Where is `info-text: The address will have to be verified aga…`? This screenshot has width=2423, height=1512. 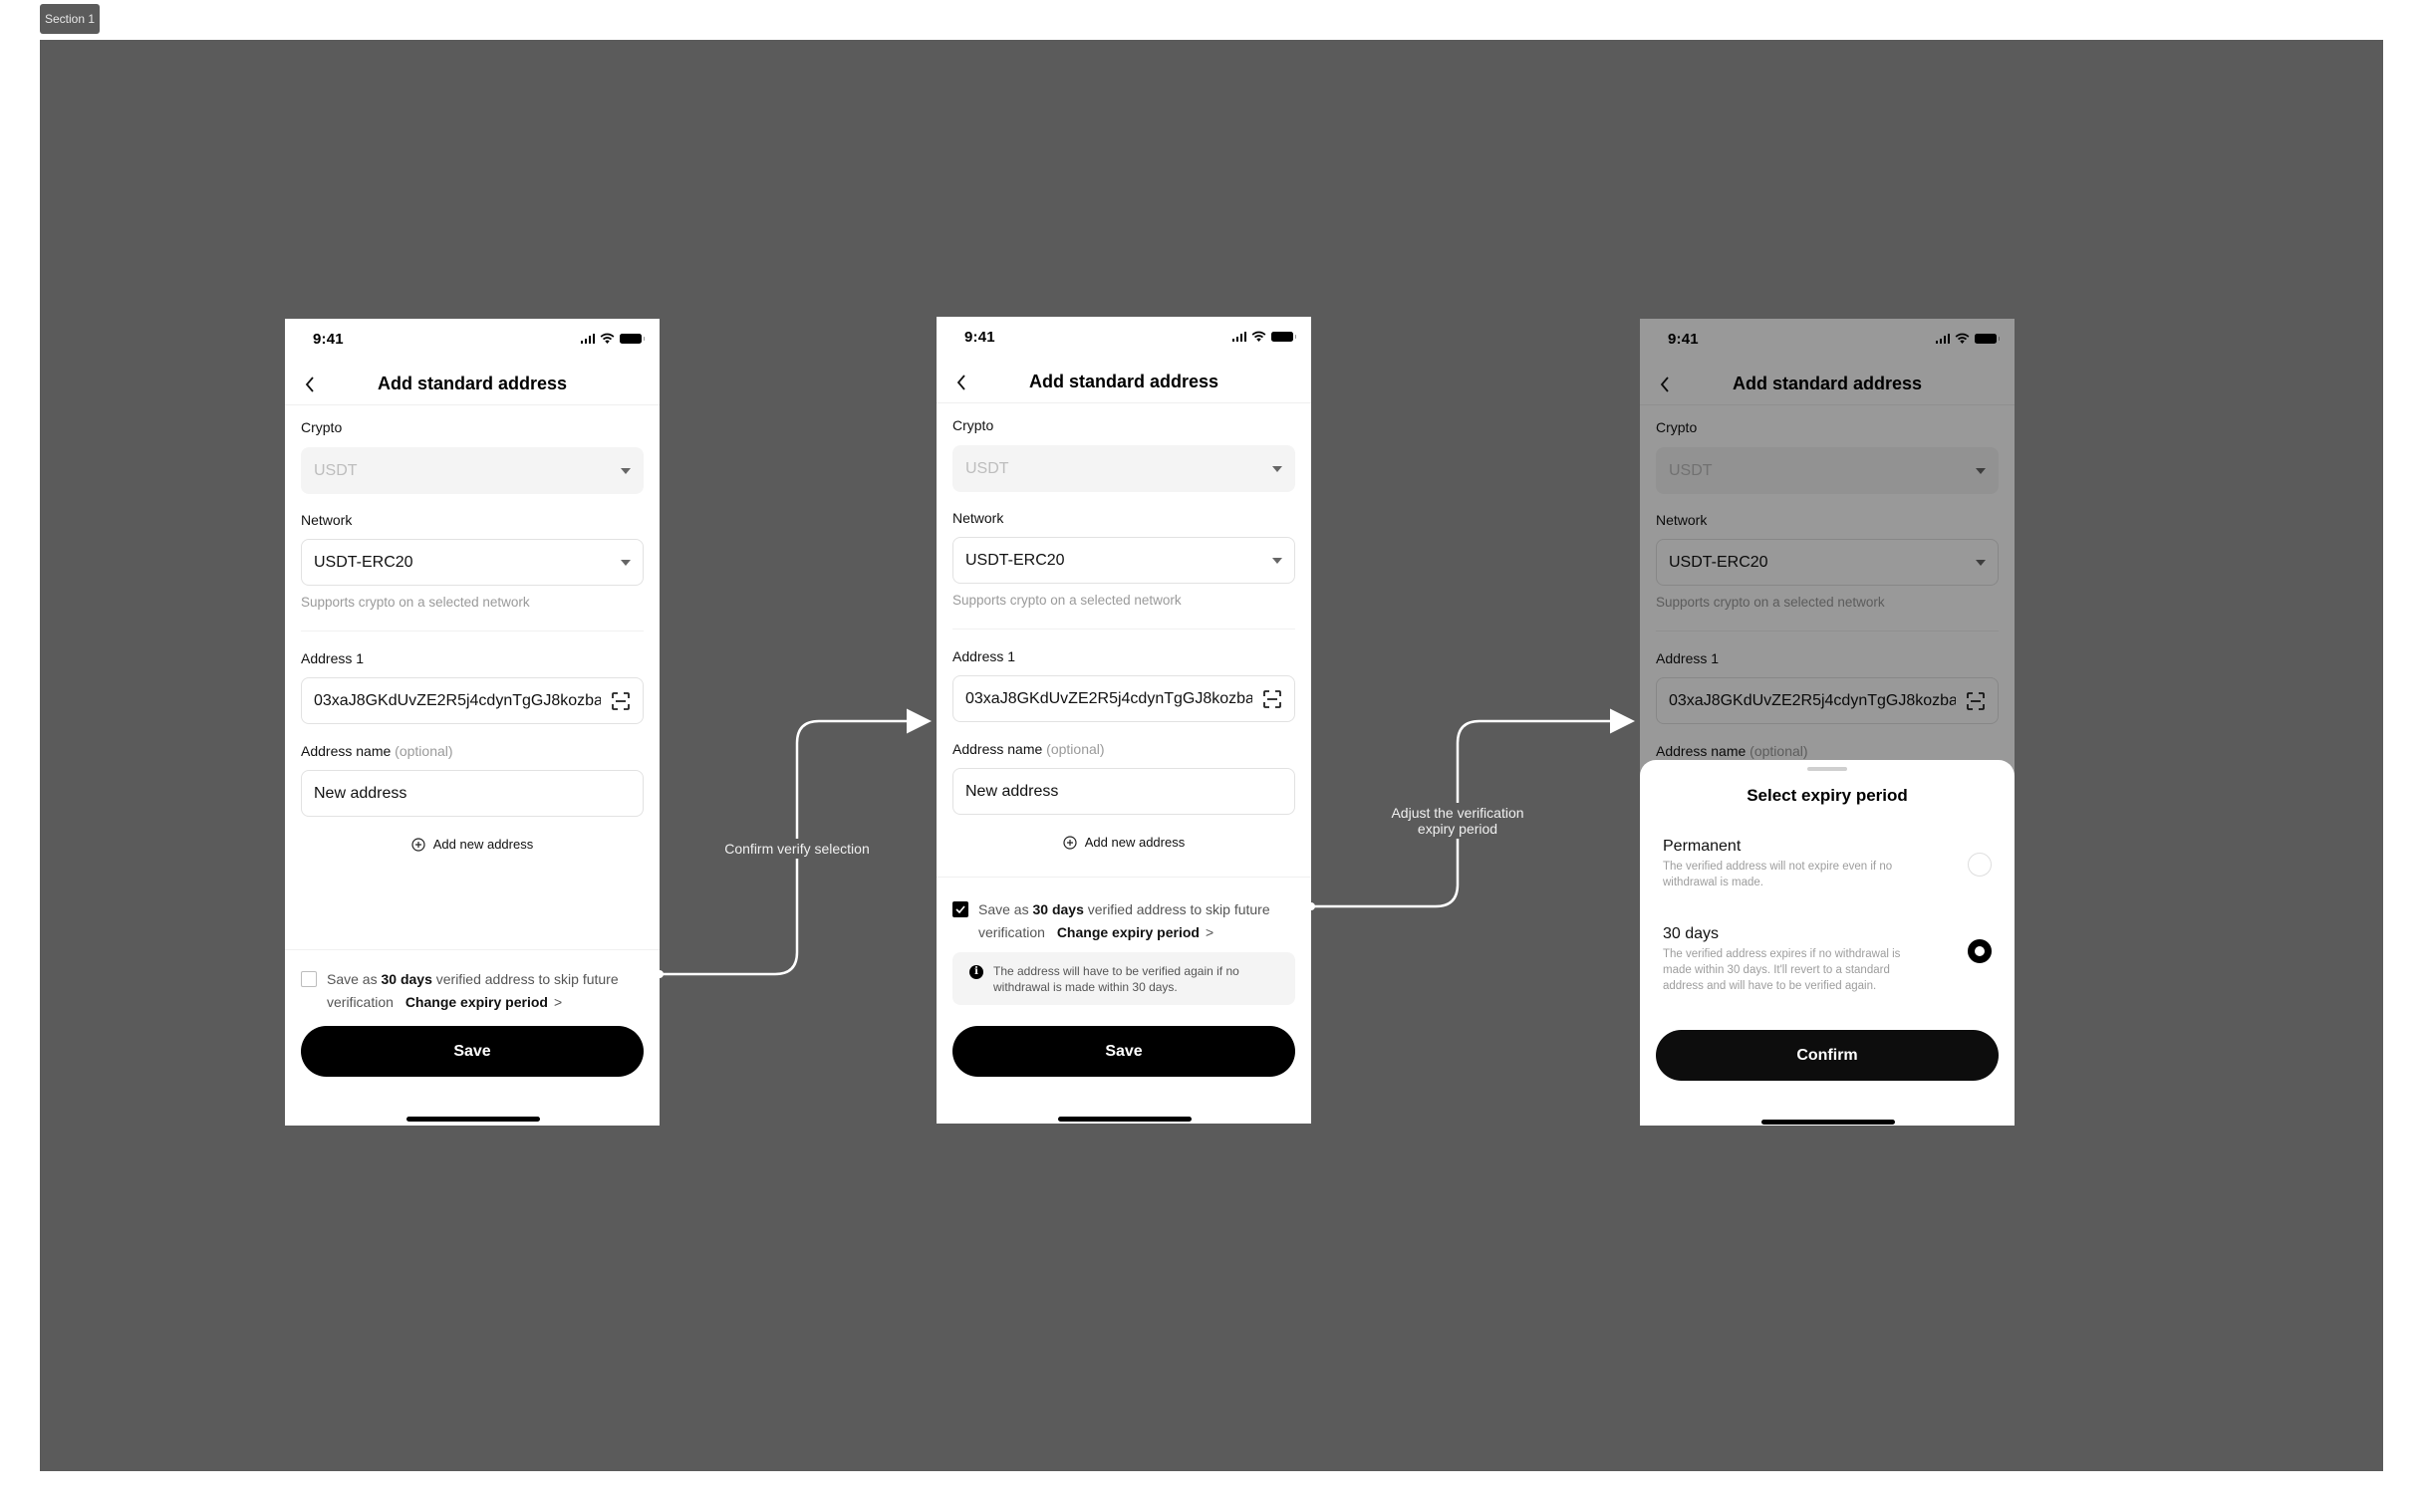
info-text: The address will have to be verified aga… is located at coordinates (1116, 979).